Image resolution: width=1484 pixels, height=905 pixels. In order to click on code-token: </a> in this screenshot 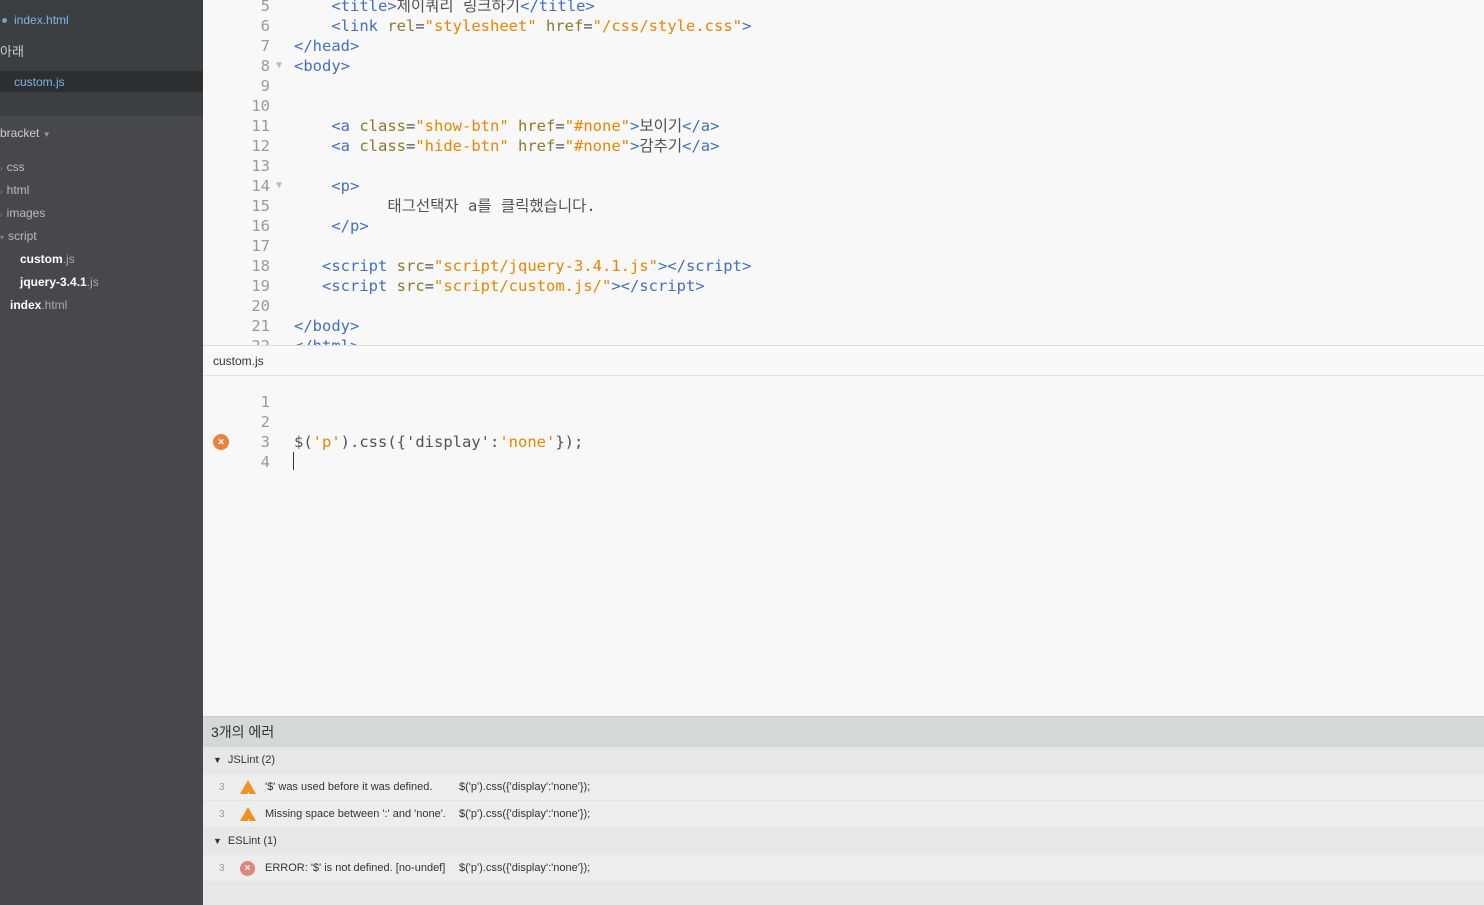, I will do `click(701, 146)`.